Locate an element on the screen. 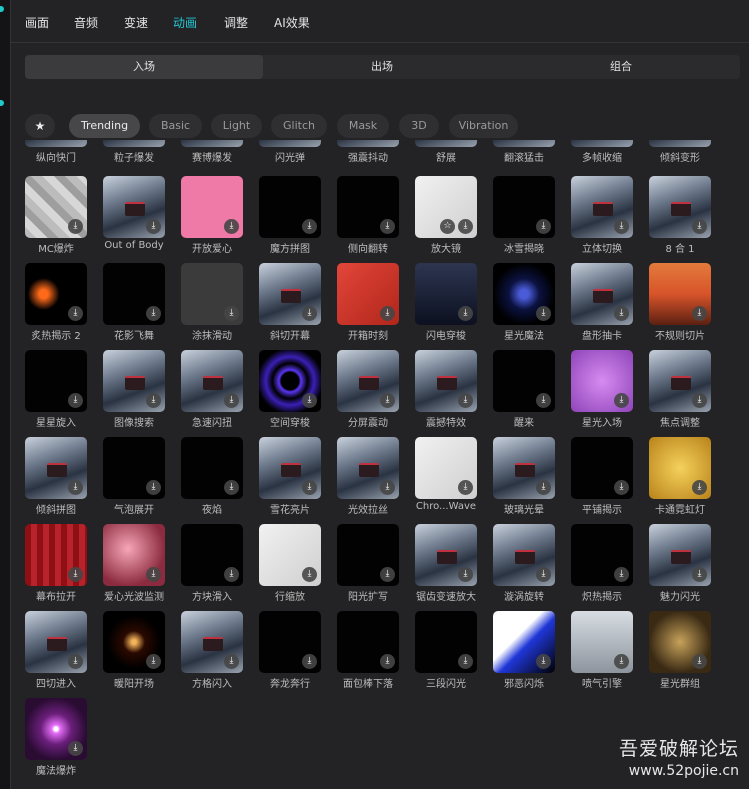  watermark-url: www.52pojie.cn is located at coordinates (683, 771).